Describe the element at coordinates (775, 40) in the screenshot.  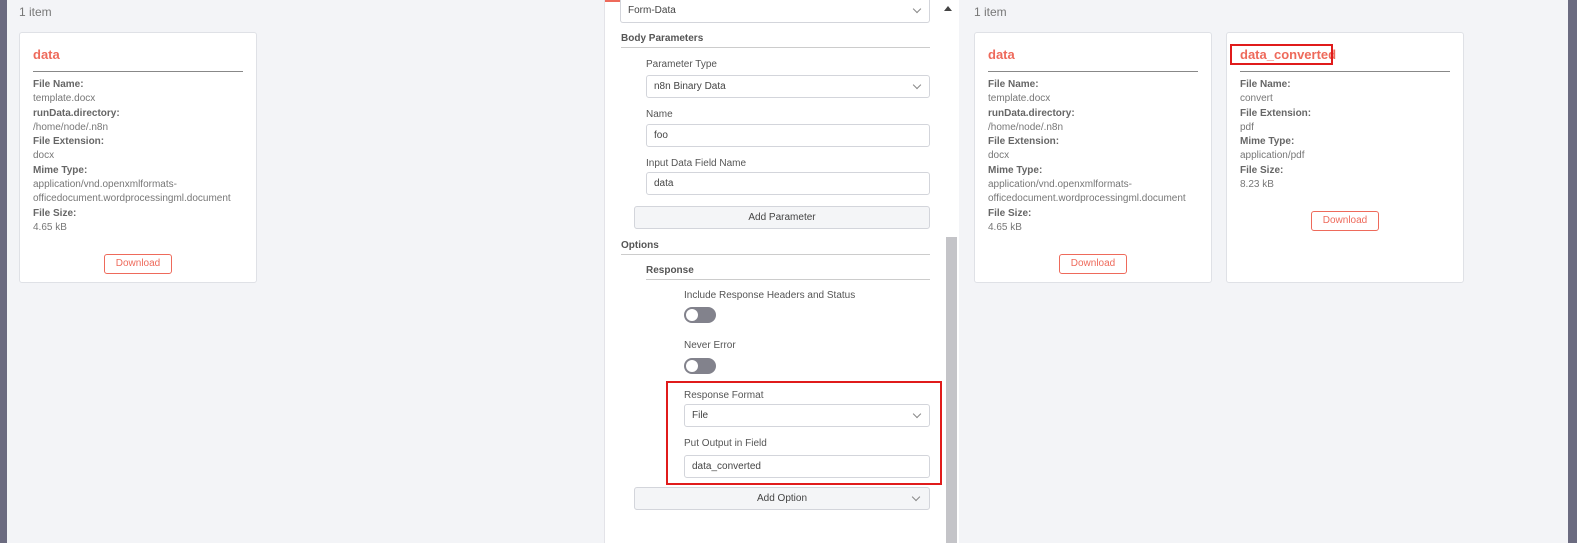
I see `body-parameters-title: Body Parameters` at that location.